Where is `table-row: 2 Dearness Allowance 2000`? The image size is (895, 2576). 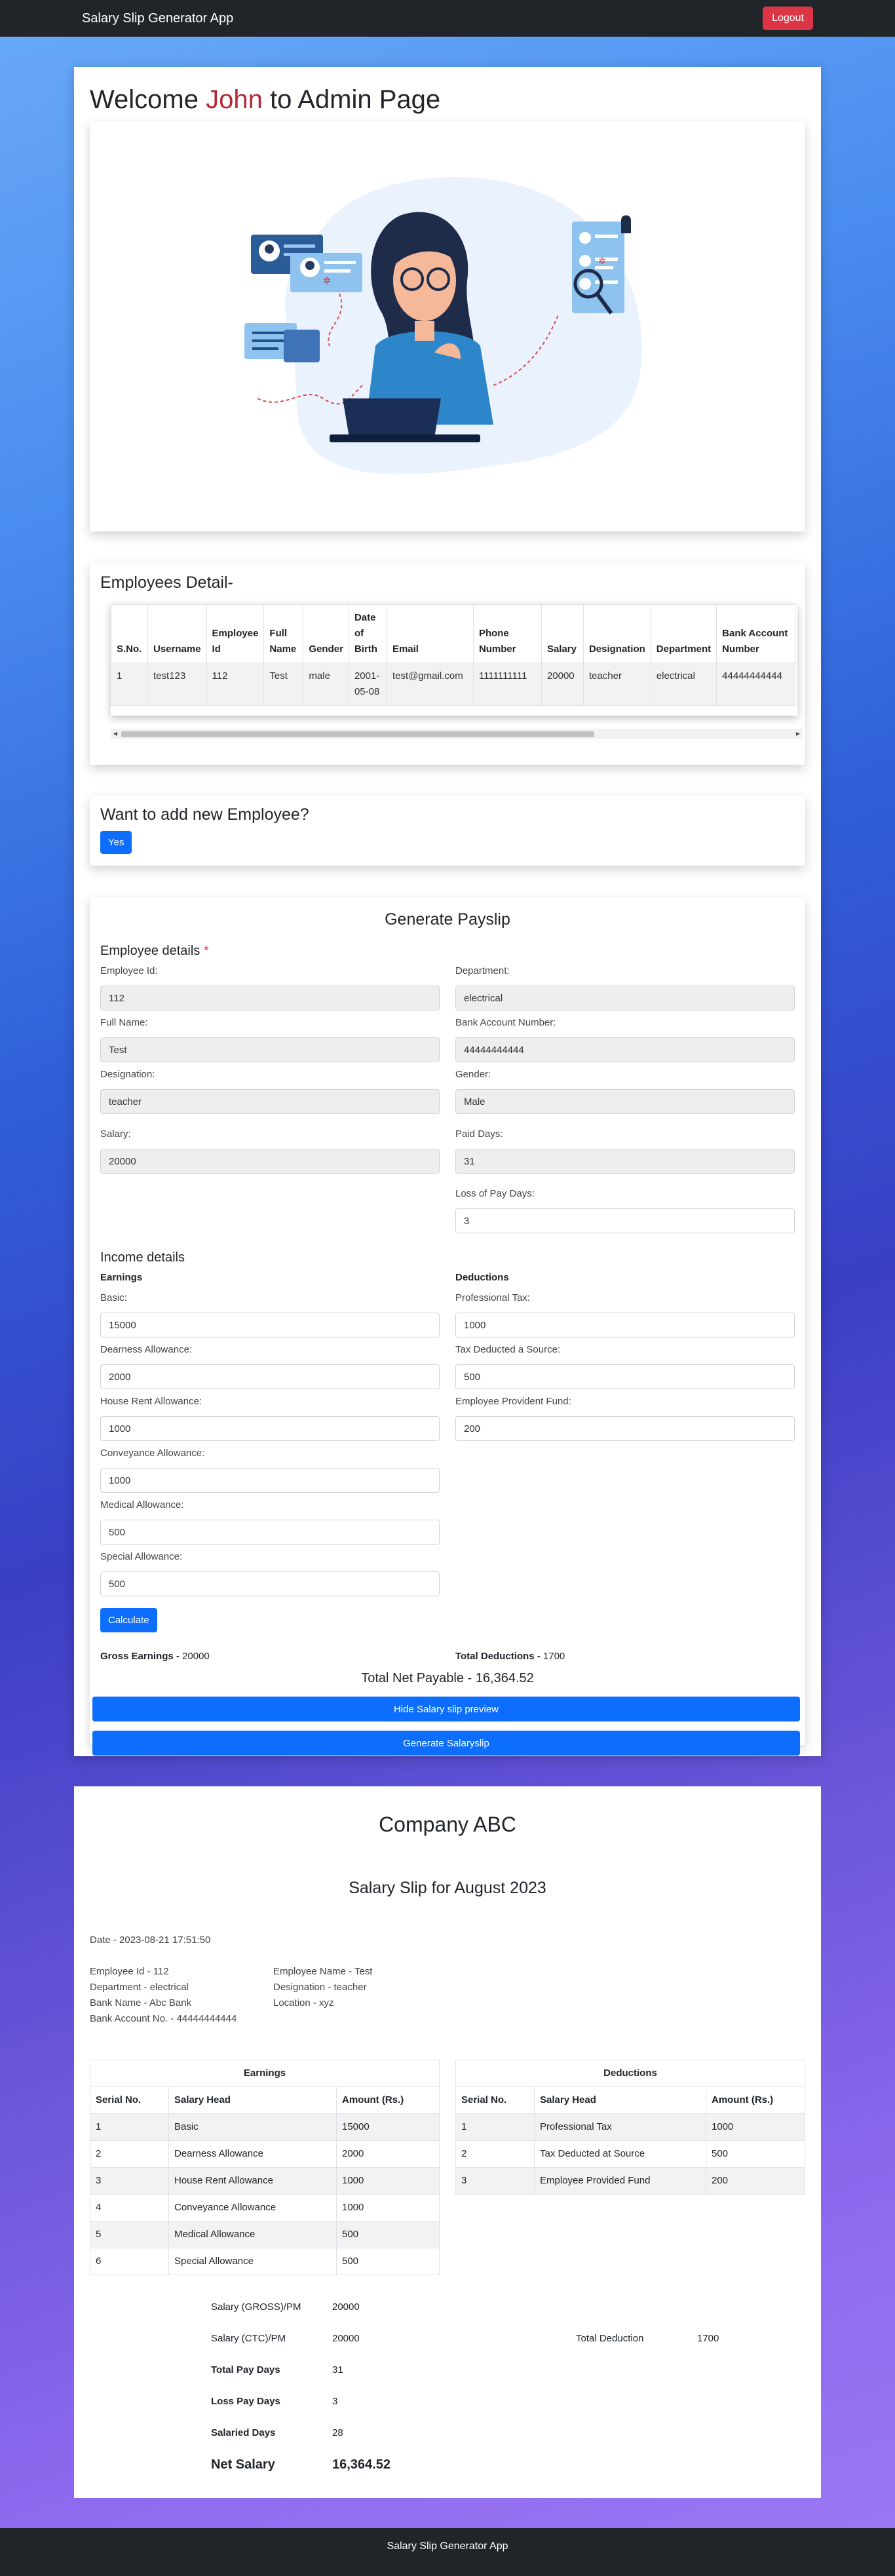 table-row: 2 Dearness Allowance 2000 is located at coordinates (265, 2154).